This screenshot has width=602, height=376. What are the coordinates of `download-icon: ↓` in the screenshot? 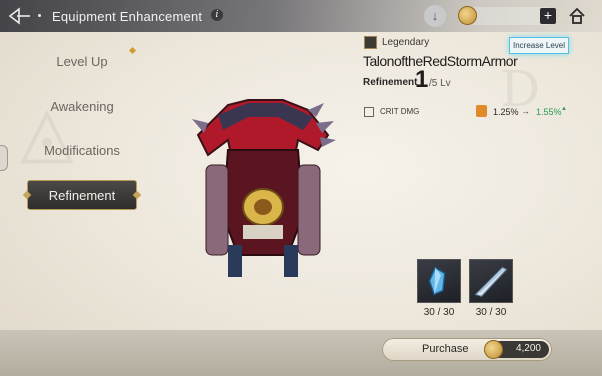 It's located at (435, 16).